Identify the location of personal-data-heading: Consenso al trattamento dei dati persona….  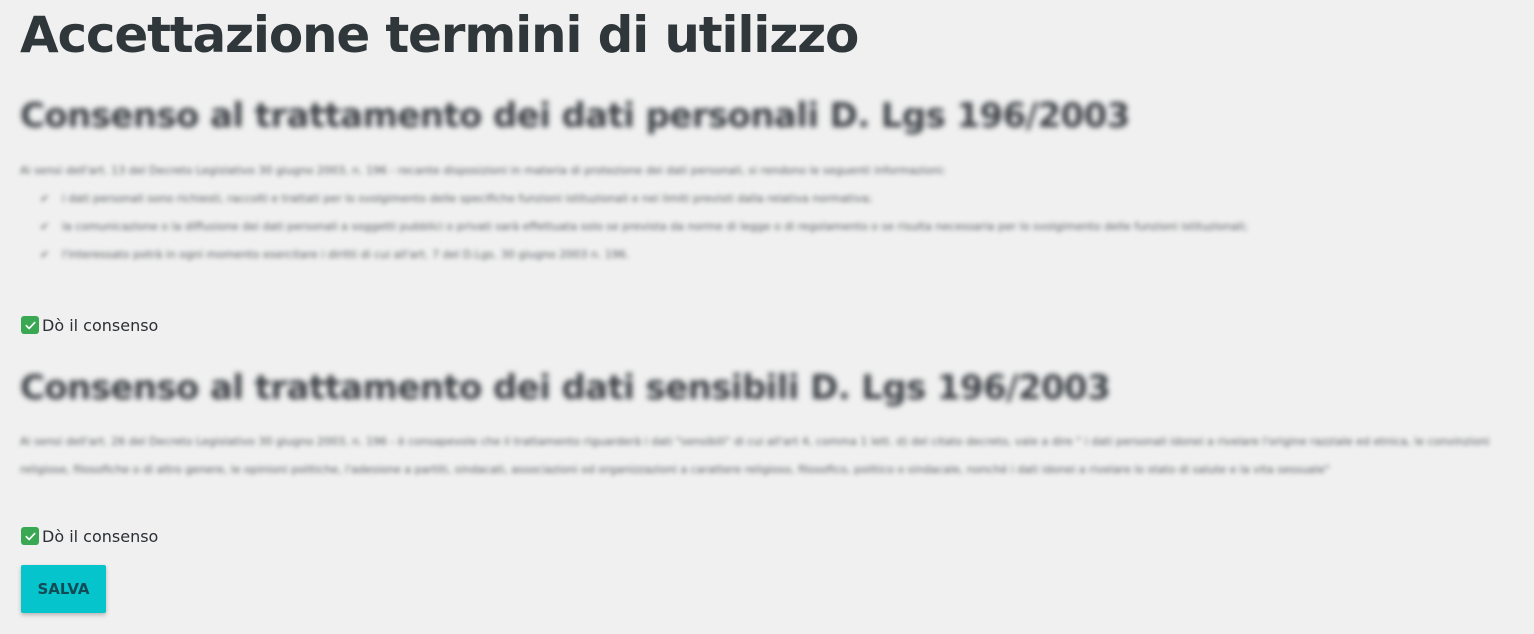
(575, 116).